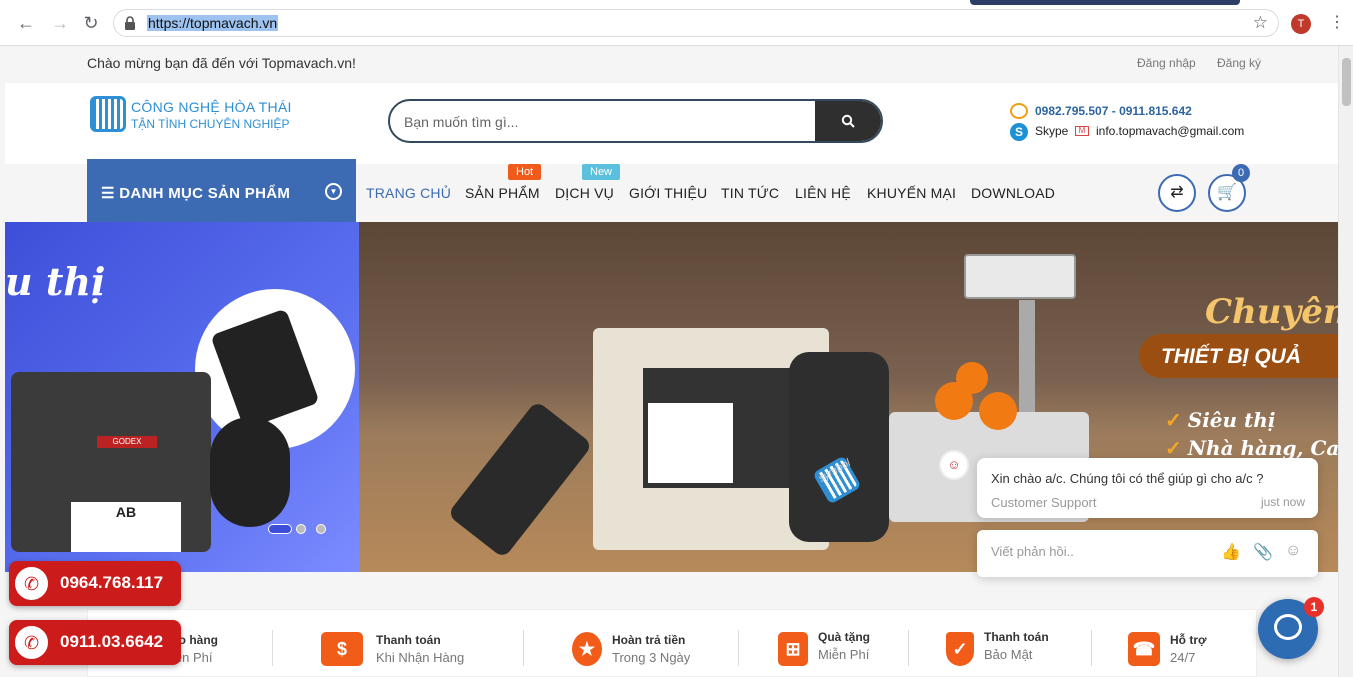 The height and width of the screenshot is (677, 1353). I want to click on chat-unread-badge: 1, so click(1314, 607).